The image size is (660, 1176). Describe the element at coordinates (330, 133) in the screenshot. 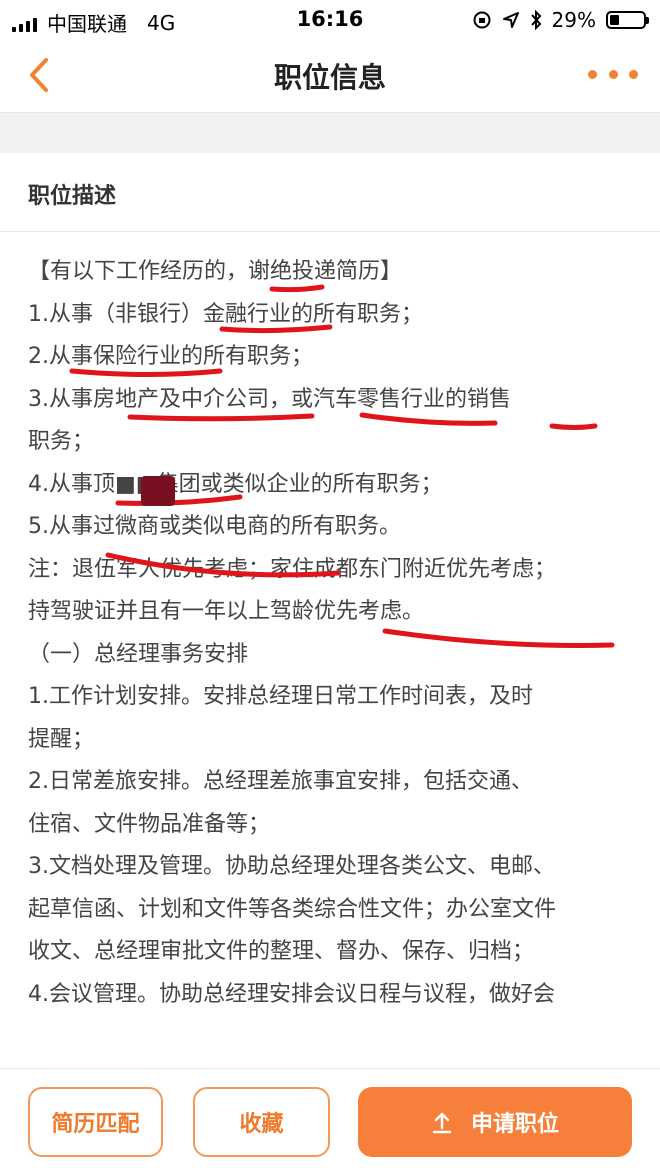

I see `section-gap` at that location.